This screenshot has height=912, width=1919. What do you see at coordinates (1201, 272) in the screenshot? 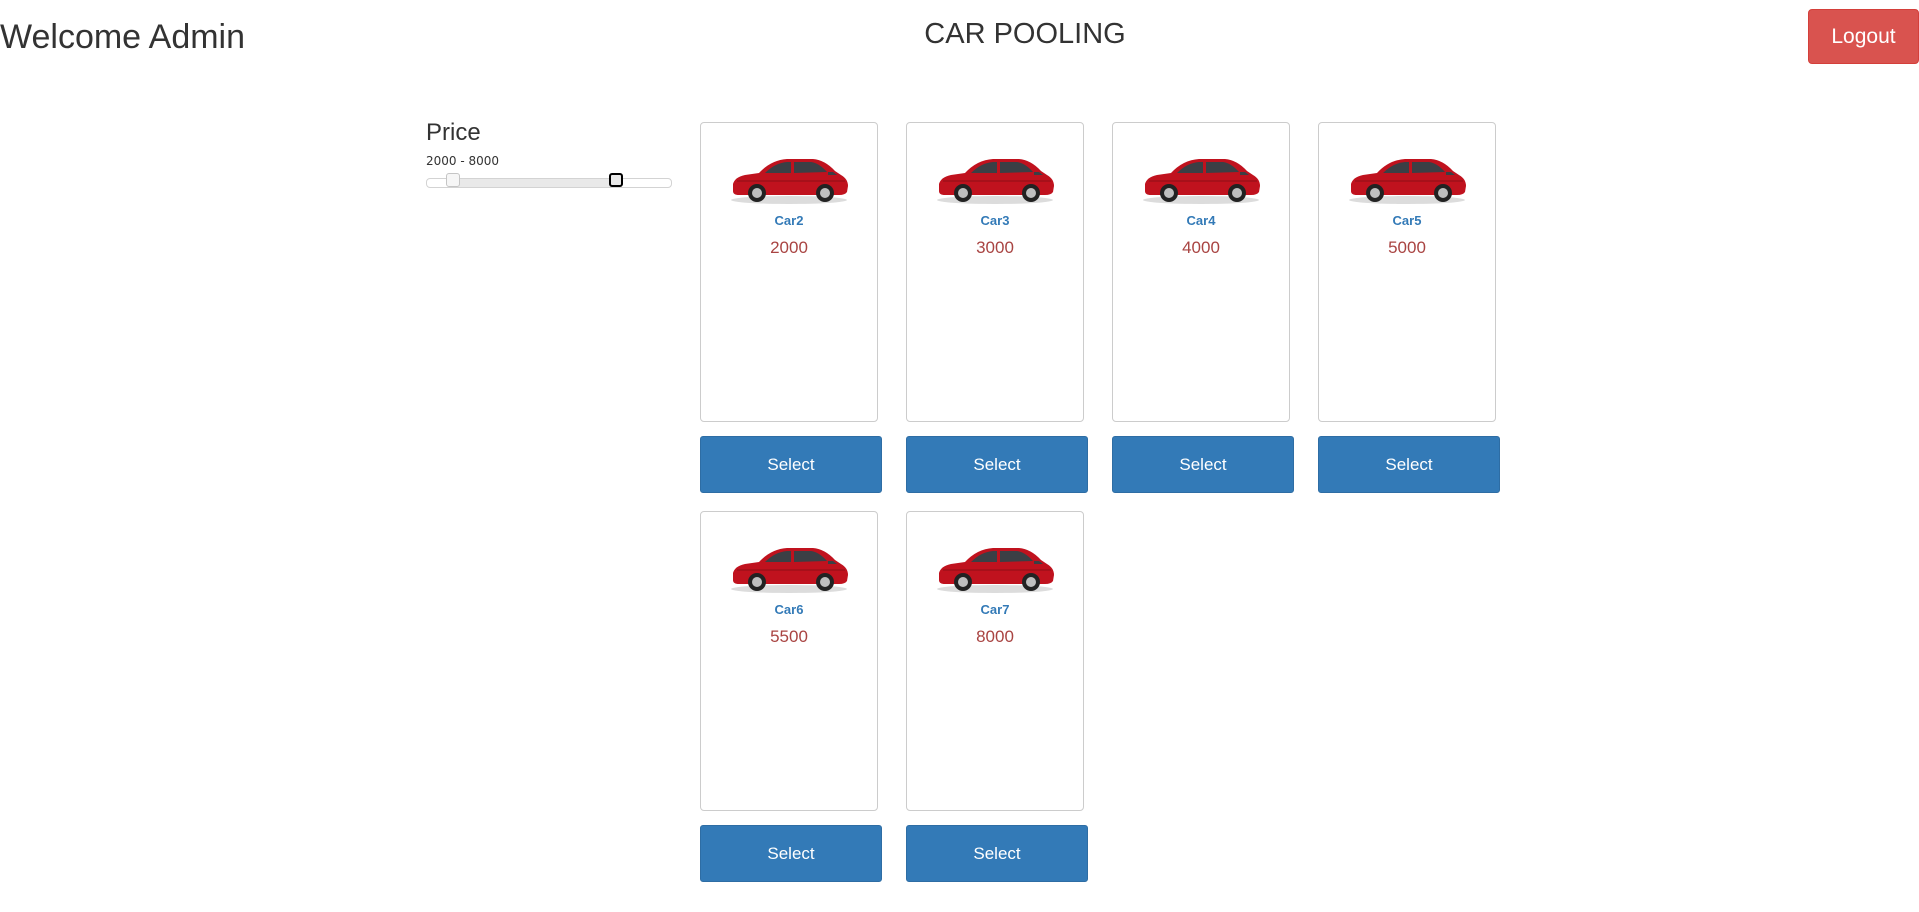
I see `car-card: Car4 4000` at bounding box center [1201, 272].